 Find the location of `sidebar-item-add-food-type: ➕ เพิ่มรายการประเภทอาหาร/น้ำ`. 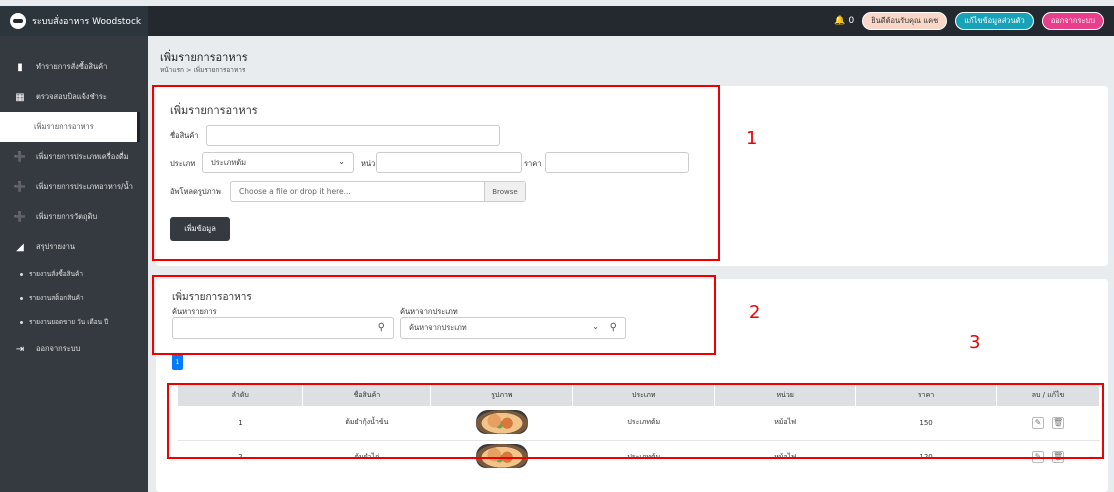

sidebar-item-add-food-type: ➕ เพิ่มรายการประเภทอาหาร/น้ำ is located at coordinates (74, 187).